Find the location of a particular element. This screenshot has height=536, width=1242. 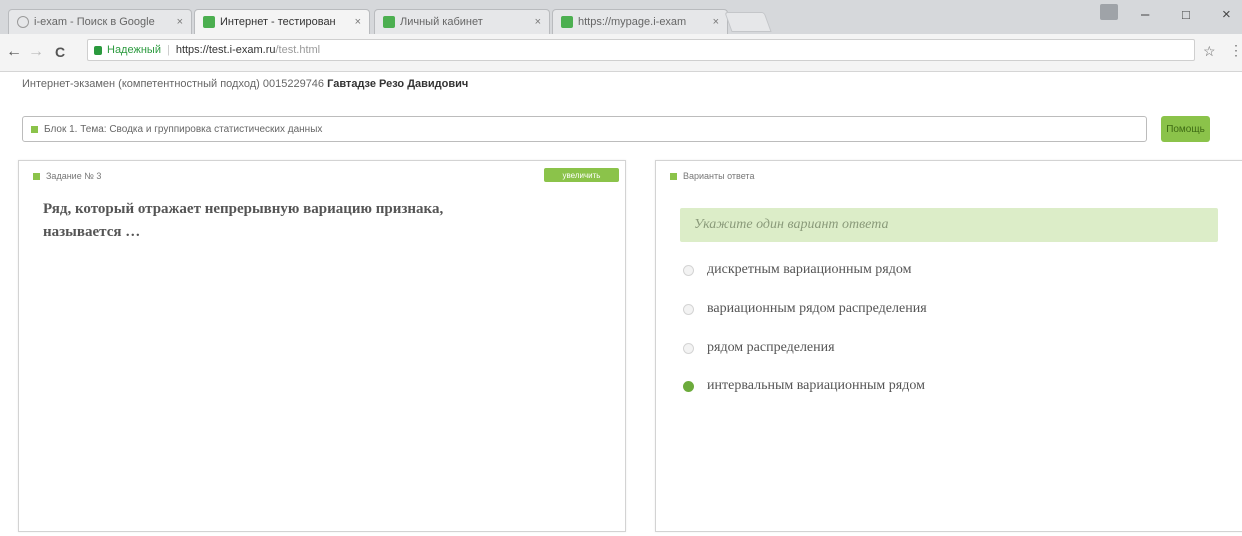

answer-option-label: интервальным вариационным рядом is located at coordinates (816, 385).